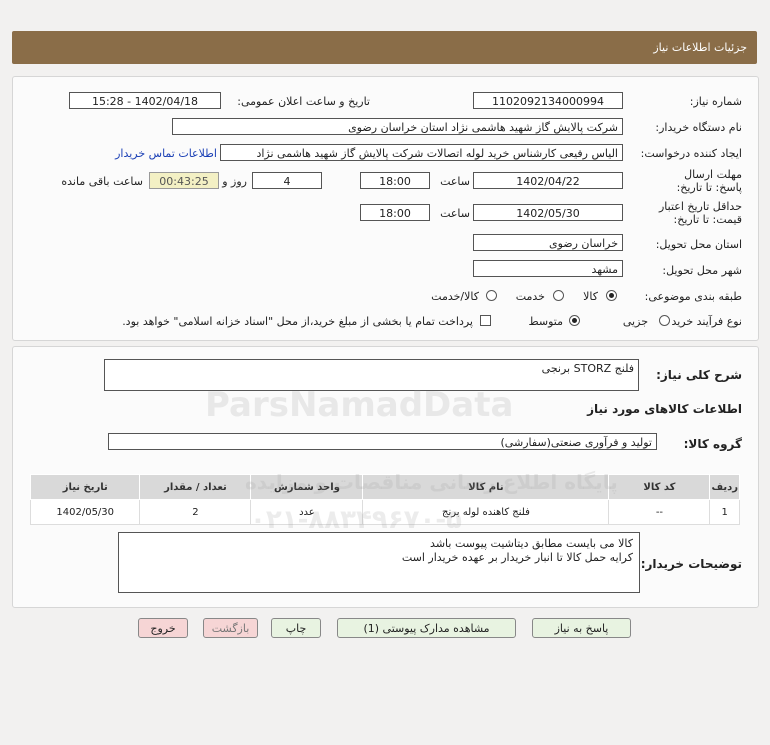  I want to click on buyer-org-label: نام دستگاه خریدار:, so click(698, 127).